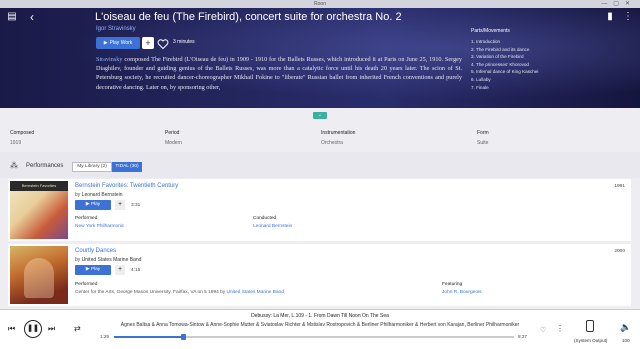  What do you see at coordinates (173, 138) in the screenshot?
I see `period-field: Period Modern` at bounding box center [173, 138].